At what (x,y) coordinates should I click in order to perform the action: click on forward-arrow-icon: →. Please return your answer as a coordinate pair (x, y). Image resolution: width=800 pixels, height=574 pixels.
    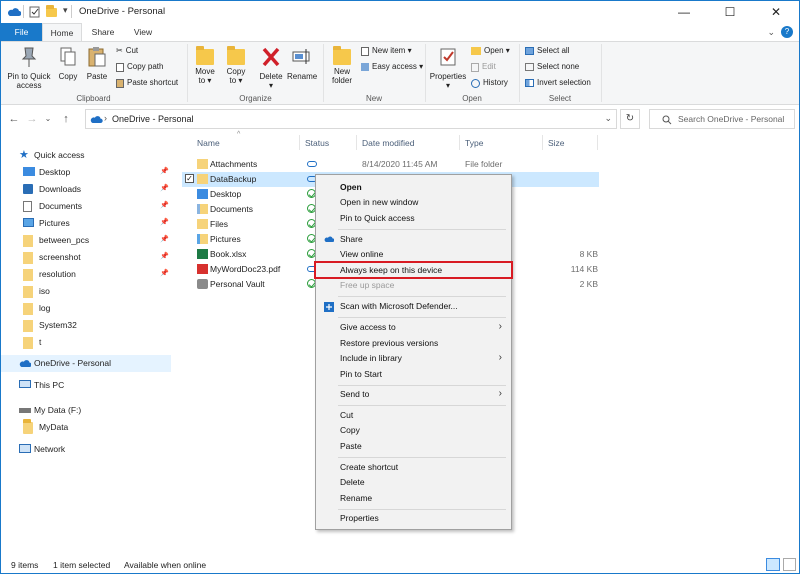
    Looking at the image, I should click on (32, 119).